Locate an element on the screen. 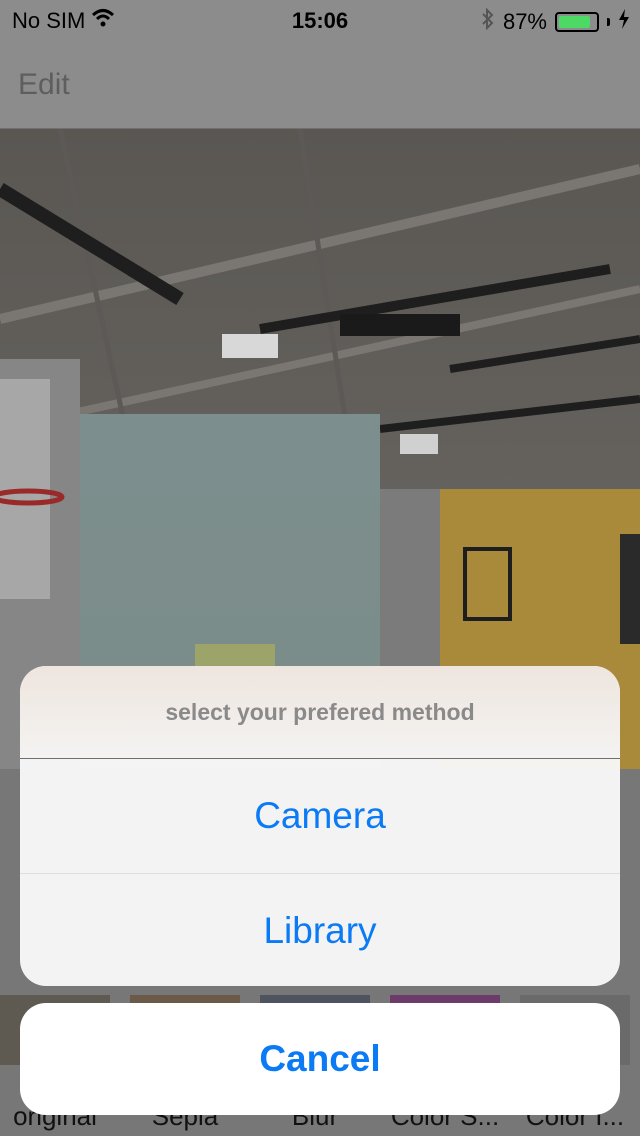  navigation-bar: Edit is located at coordinates (320, 84).